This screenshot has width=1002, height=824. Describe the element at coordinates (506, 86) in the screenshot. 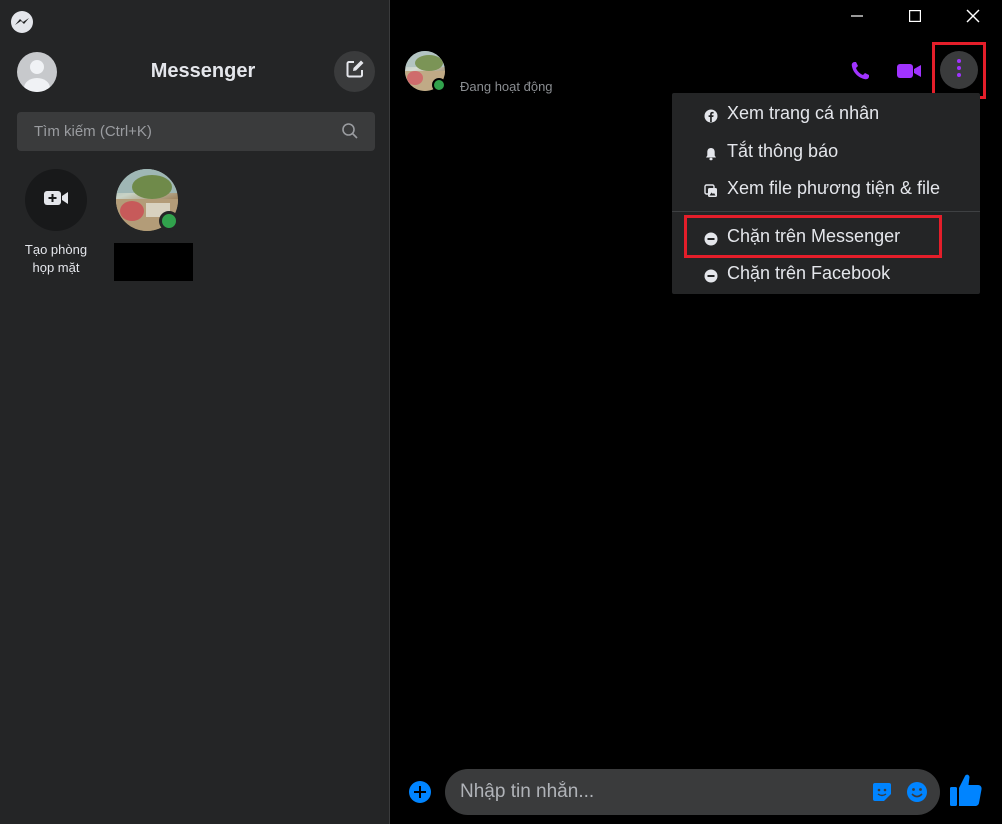

I see `status-text: Đang hoạt động` at that location.